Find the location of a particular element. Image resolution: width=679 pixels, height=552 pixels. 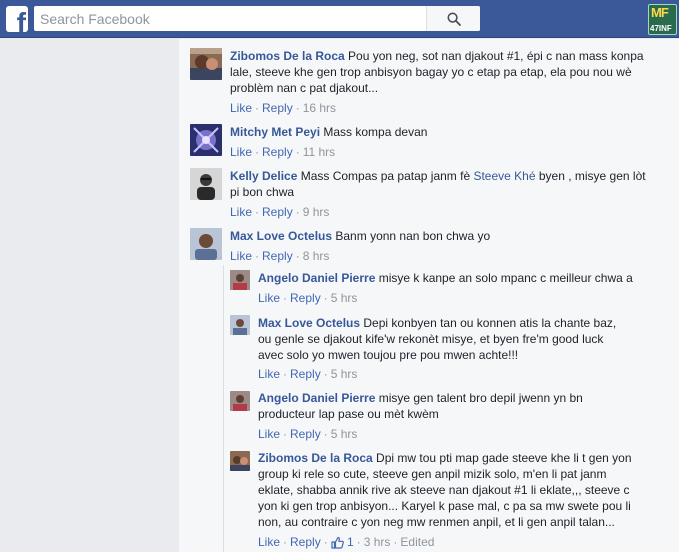

reply-author: Max Love Octelus is located at coordinates (309, 323).